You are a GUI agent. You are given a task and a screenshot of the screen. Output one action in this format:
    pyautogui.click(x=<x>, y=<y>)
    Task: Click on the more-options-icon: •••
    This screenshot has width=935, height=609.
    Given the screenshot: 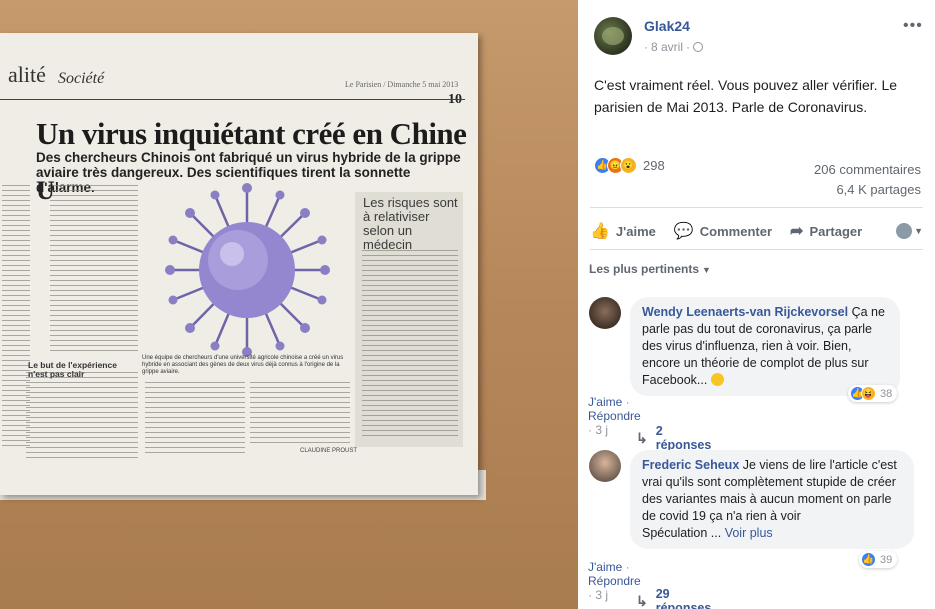 What is the action you would take?
    pyautogui.click(x=913, y=26)
    